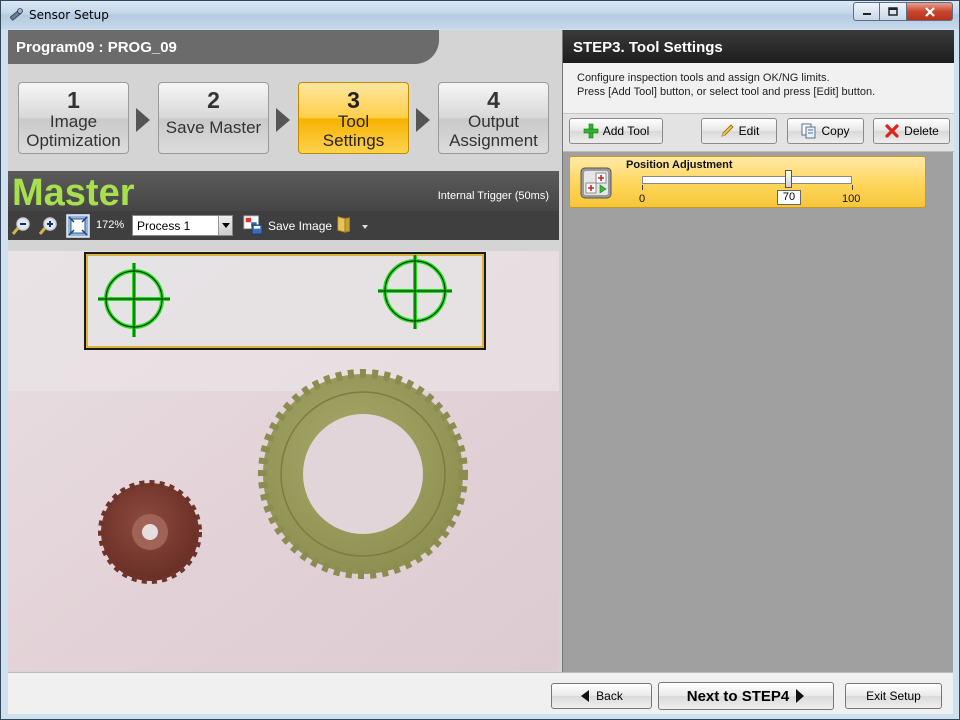 The width and height of the screenshot is (960, 720). What do you see at coordinates (49, 226) in the screenshot?
I see `zoom-in-icon` at bounding box center [49, 226].